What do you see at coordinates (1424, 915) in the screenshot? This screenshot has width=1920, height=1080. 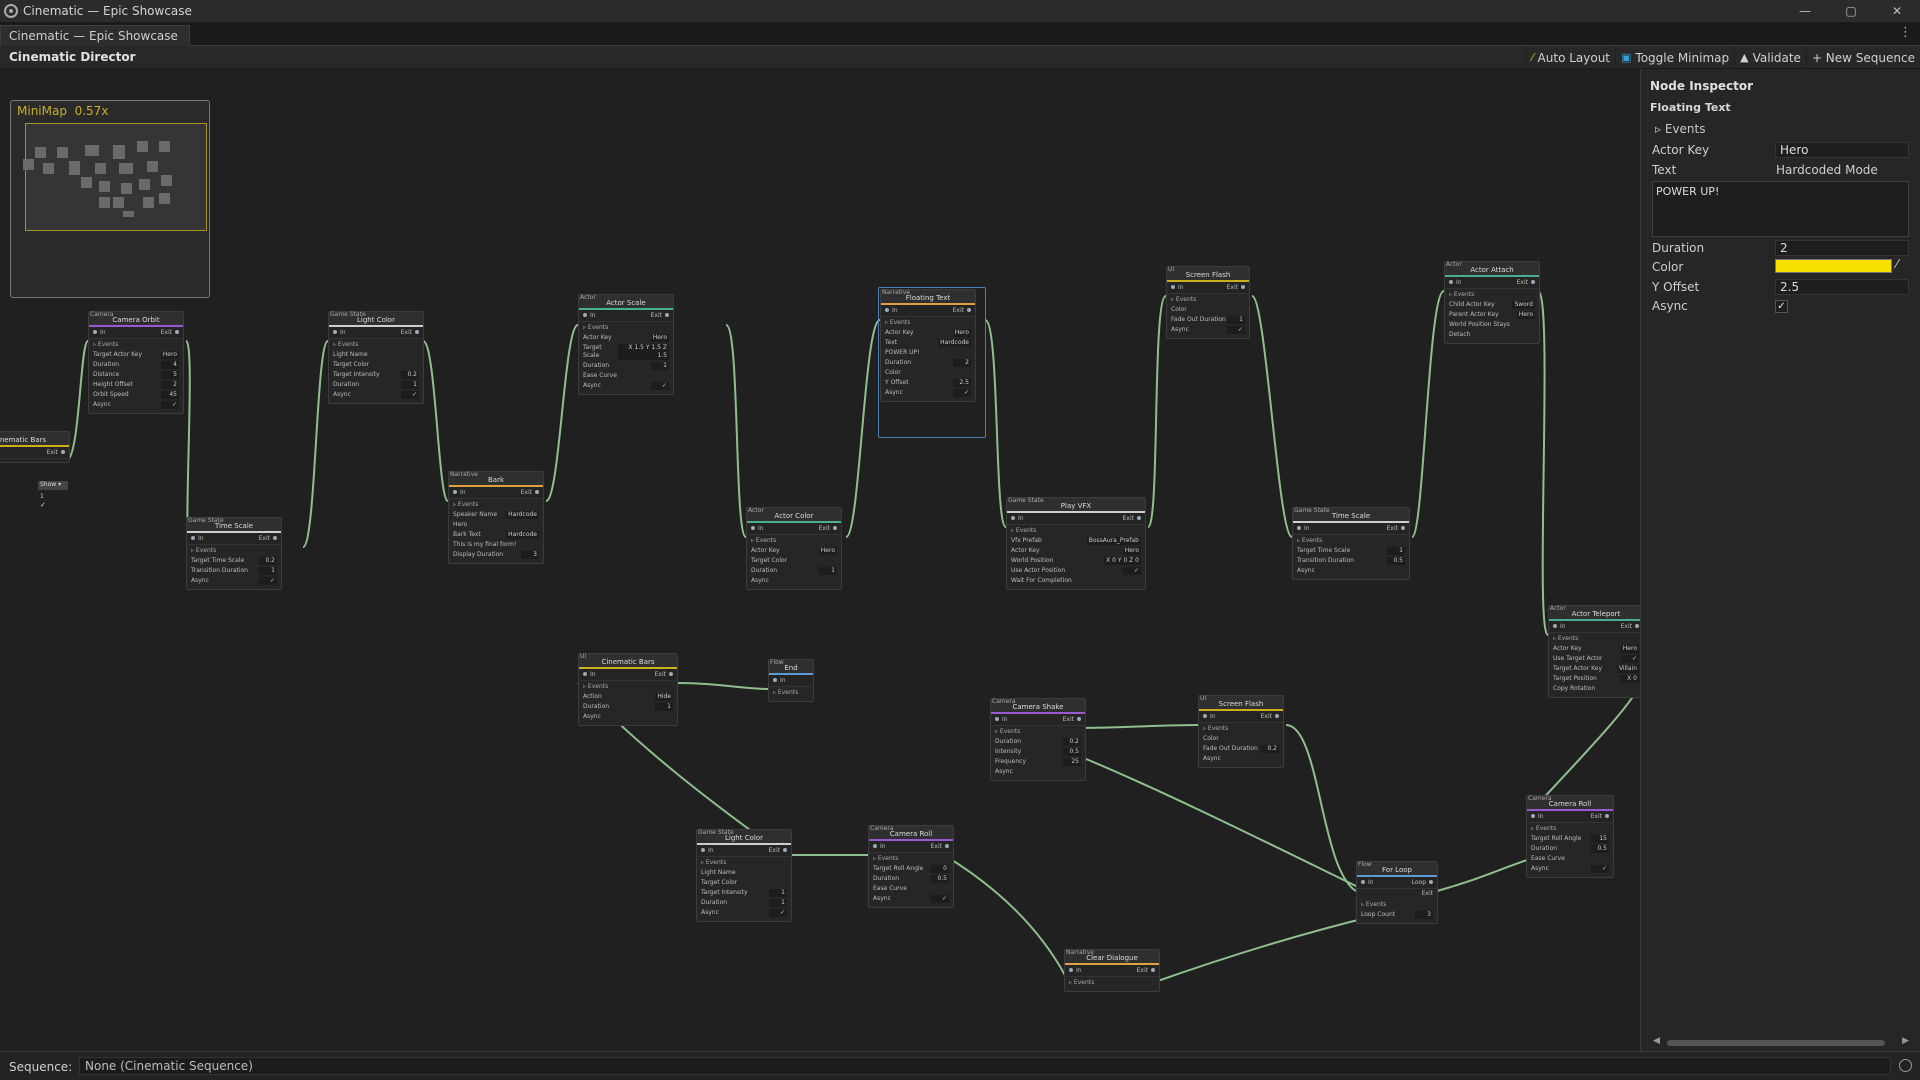 I see `row-value: 3` at bounding box center [1424, 915].